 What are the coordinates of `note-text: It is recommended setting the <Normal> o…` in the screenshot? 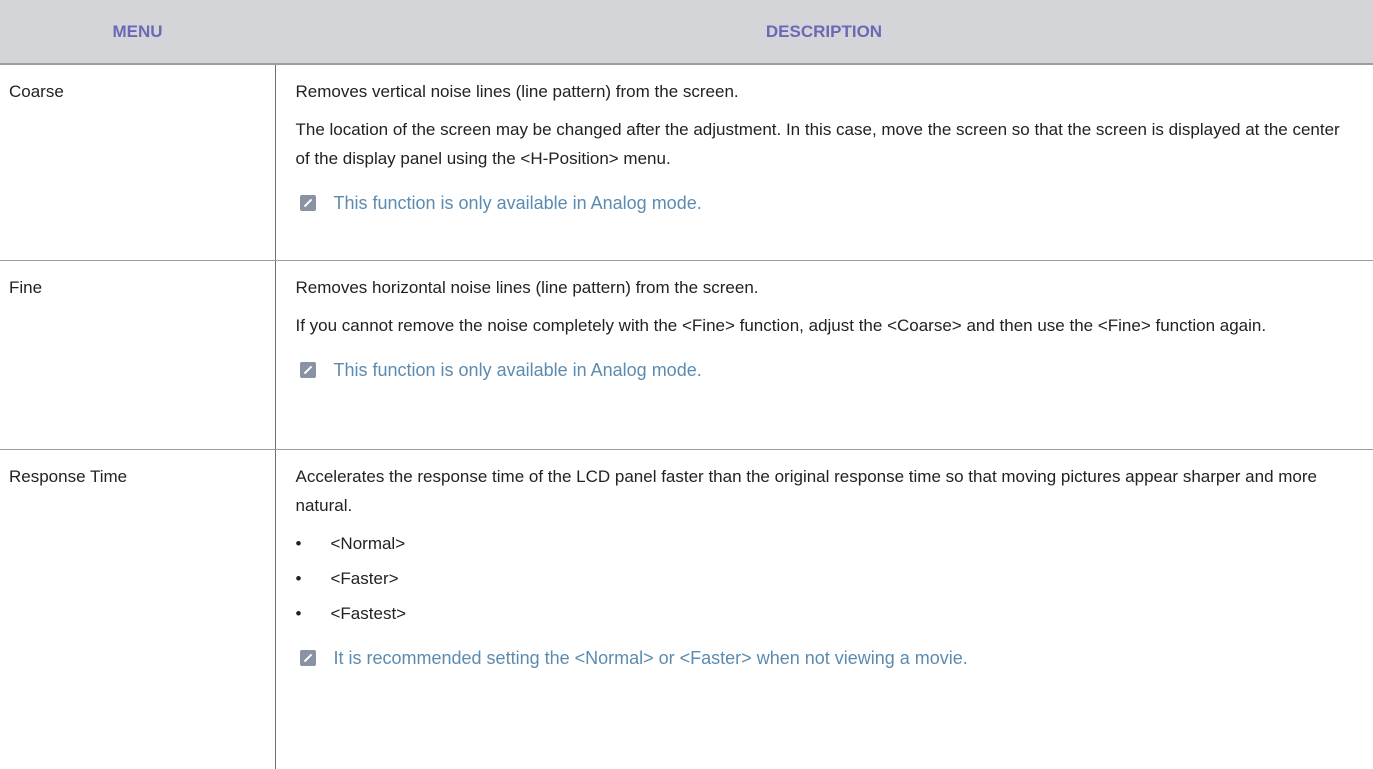 It's located at (651, 658).